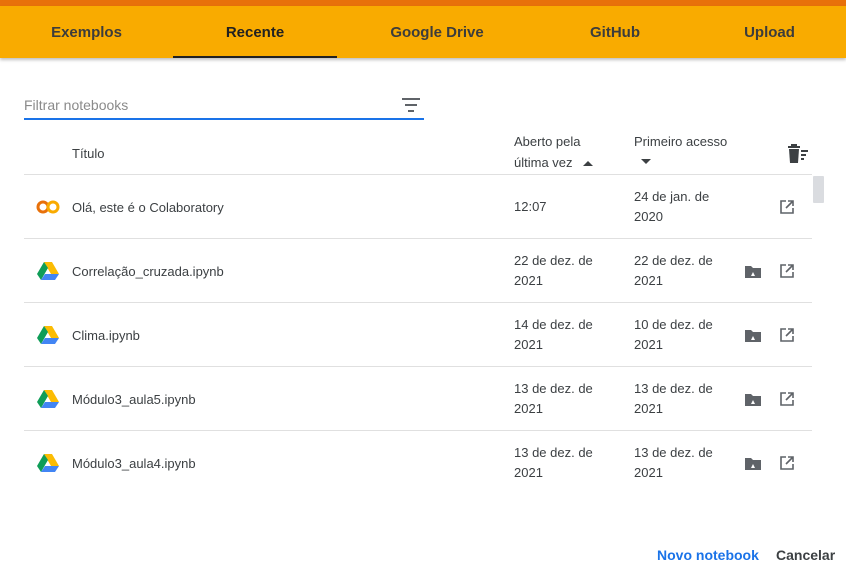  I want to click on first-access-cell: 22 de dez. de 2021, so click(684, 271).